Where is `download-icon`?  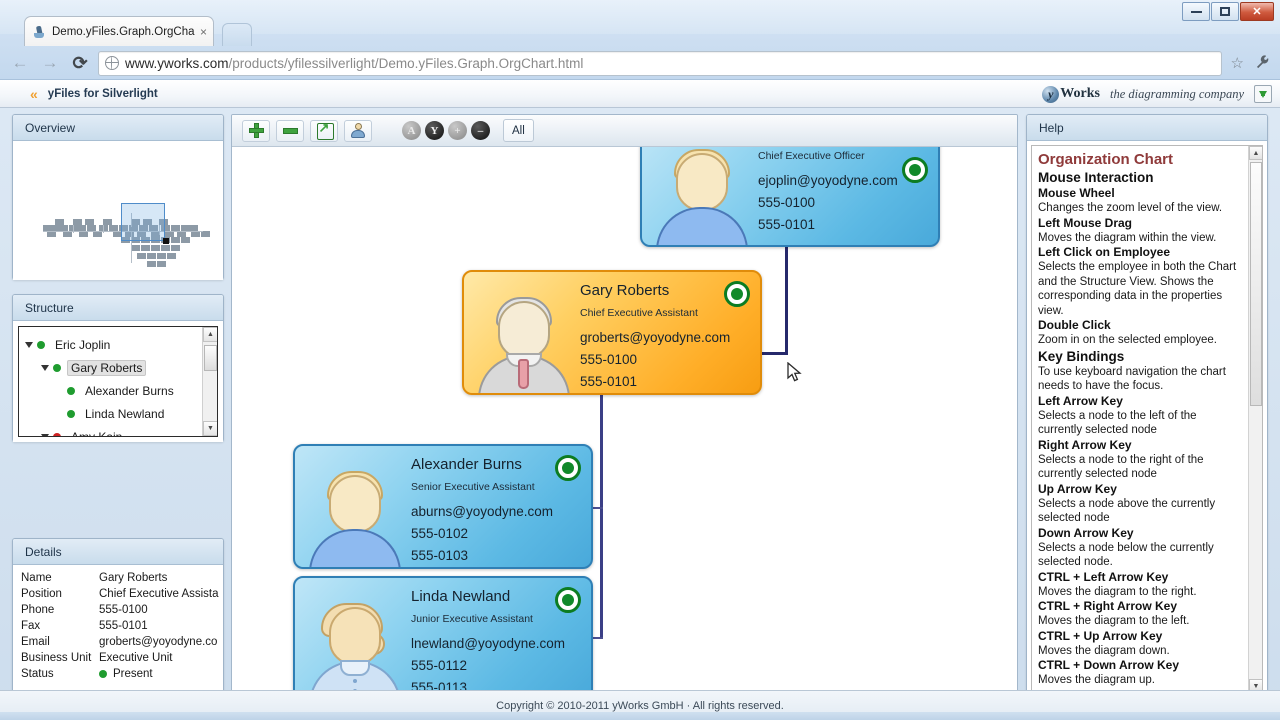 download-icon is located at coordinates (1263, 94).